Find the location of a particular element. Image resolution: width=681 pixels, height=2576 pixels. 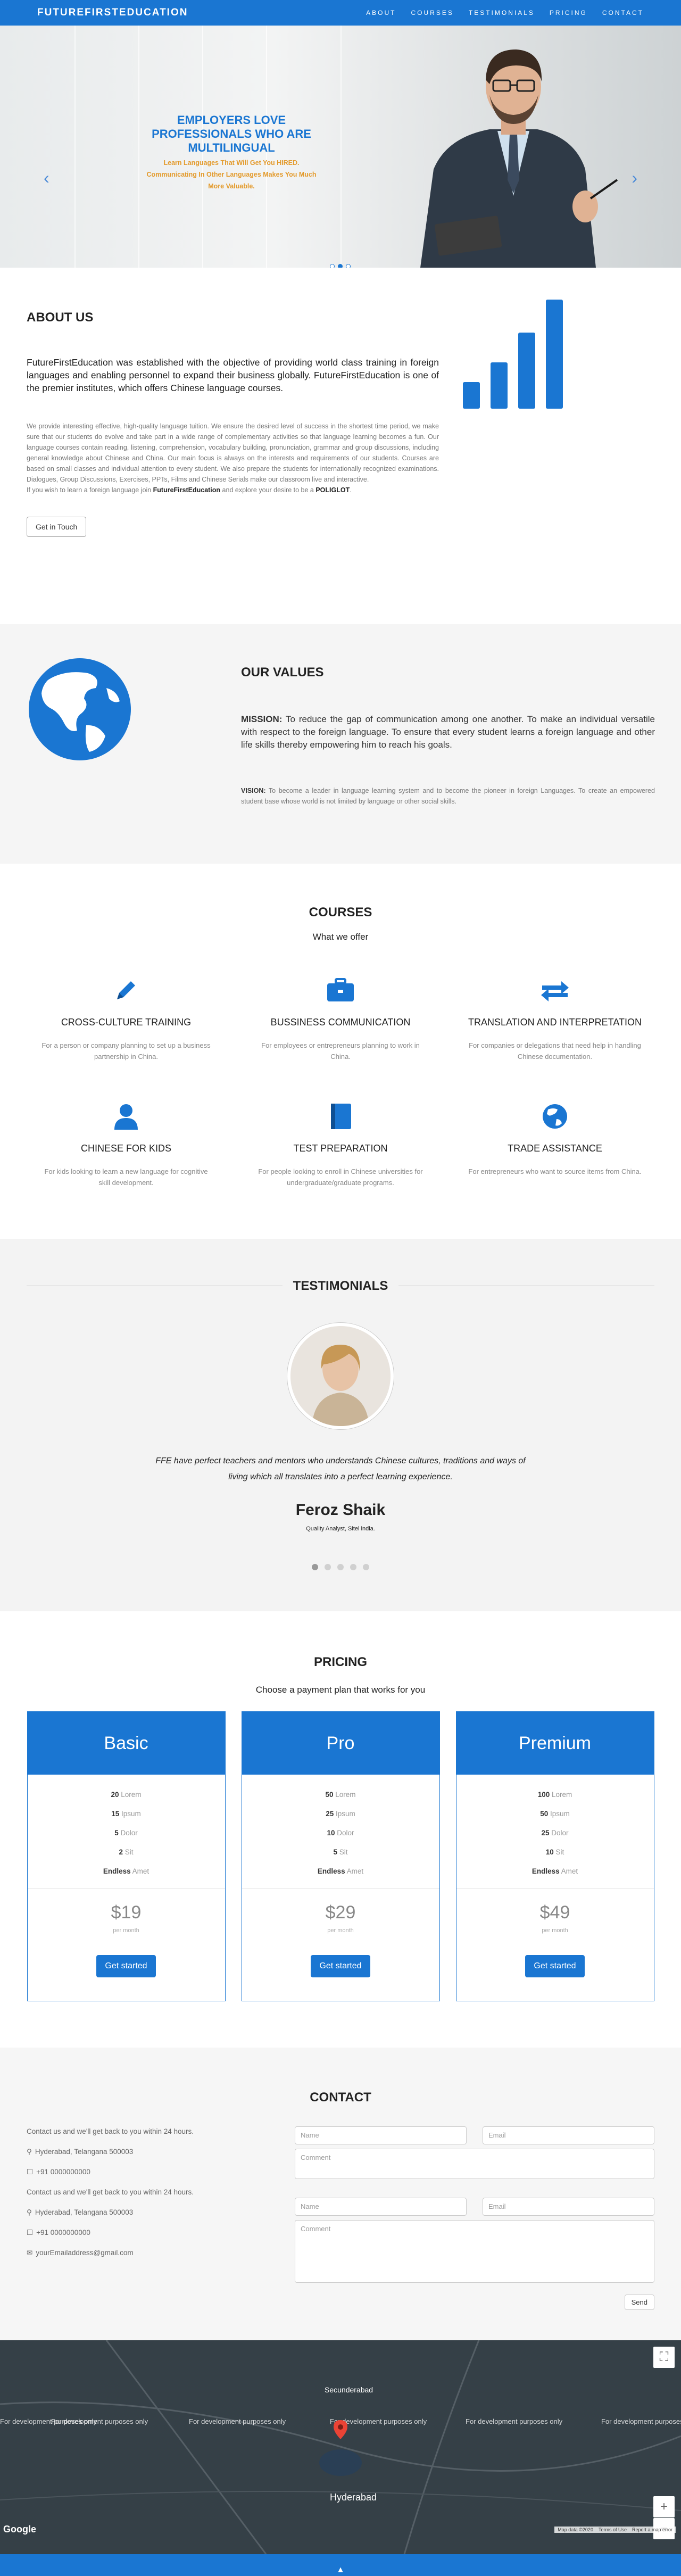

name-input: Name is located at coordinates (381, 2135).